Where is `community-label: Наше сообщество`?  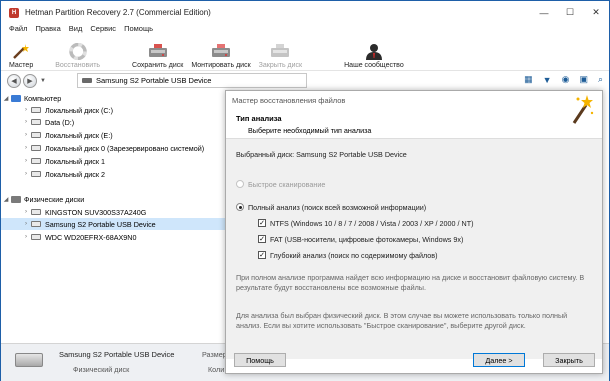 community-label: Наше сообщество is located at coordinates (374, 65).